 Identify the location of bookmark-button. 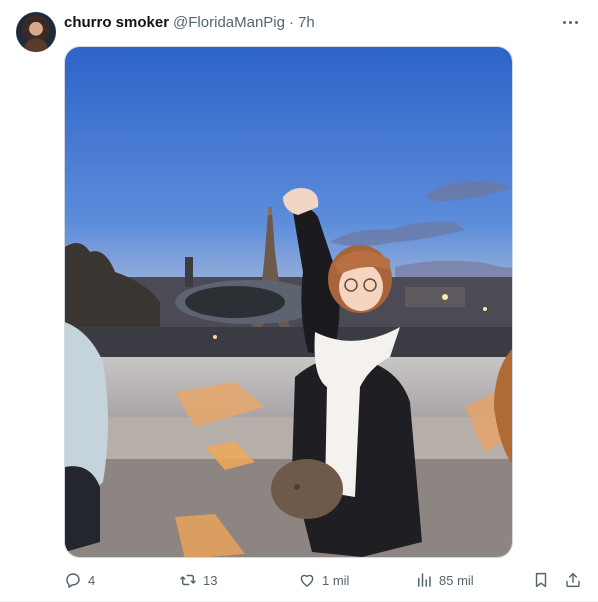
(541, 580).